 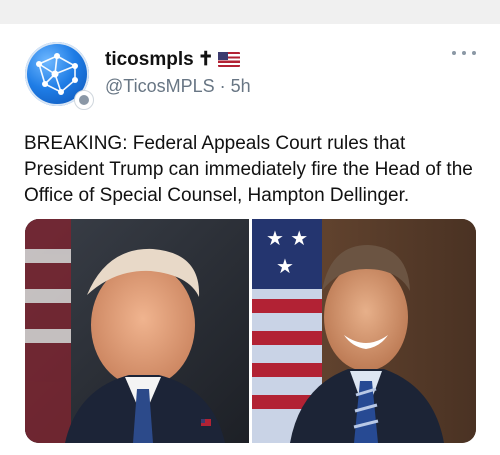 What do you see at coordinates (84, 100) in the screenshot?
I see `government-badge-icon` at bounding box center [84, 100].